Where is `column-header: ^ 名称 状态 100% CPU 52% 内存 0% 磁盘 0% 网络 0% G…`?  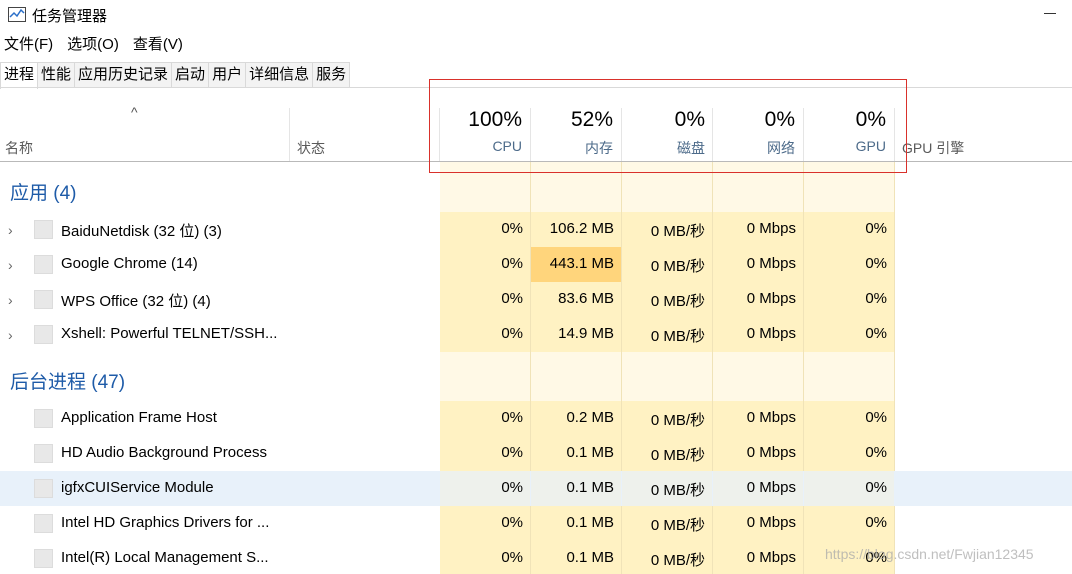 column-header: ^ 名称 状态 100% CPU 52% 内存 0% 磁盘 0% 网络 0% G… is located at coordinates (536, 125).